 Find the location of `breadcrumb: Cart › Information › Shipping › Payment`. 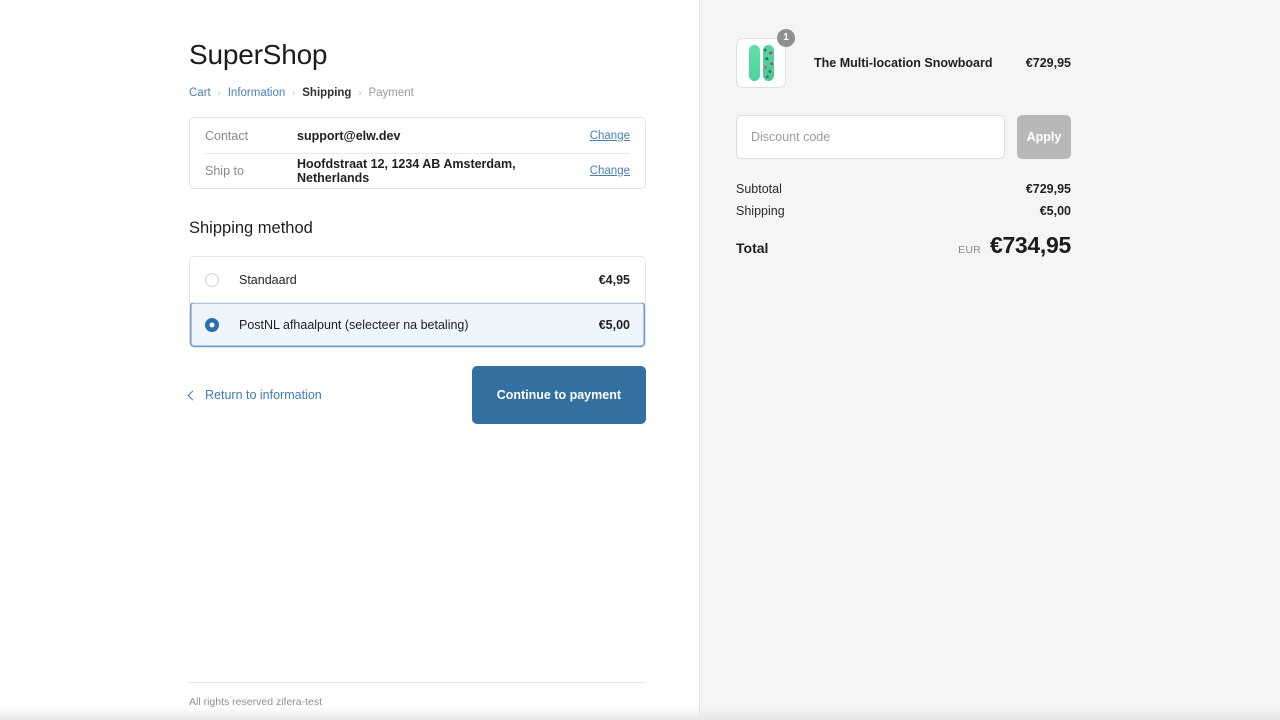

breadcrumb: Cart › Information › Shipping › Payment is located at coordinates (417, 93).